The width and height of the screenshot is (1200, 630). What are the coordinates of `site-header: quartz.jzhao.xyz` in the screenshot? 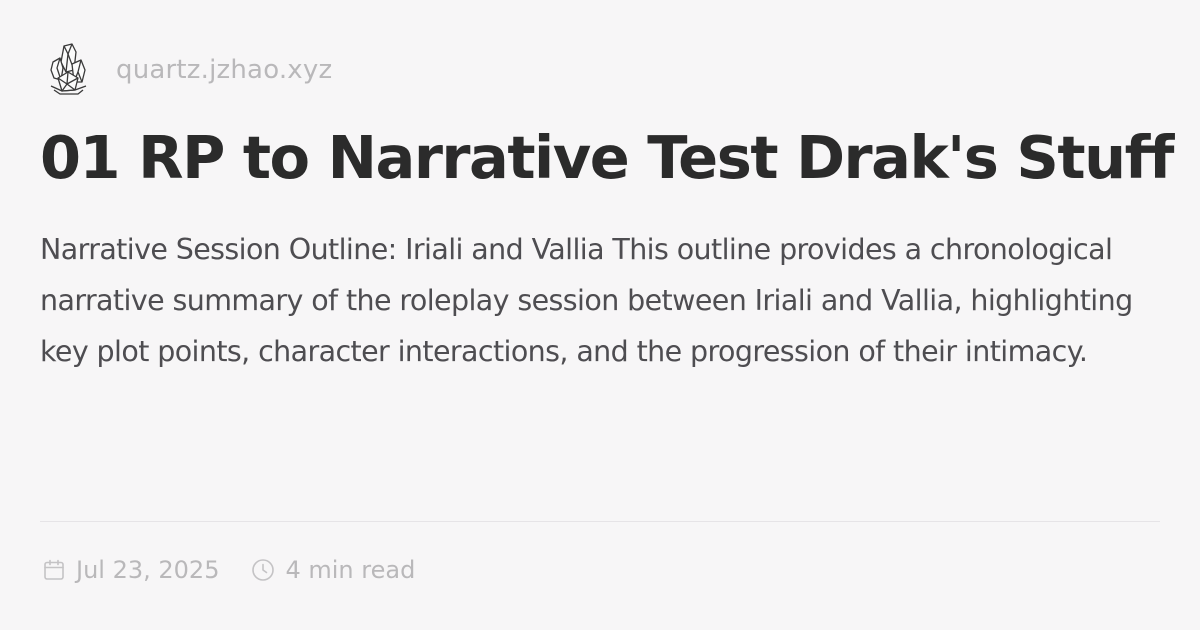 It's located at (190, 70).